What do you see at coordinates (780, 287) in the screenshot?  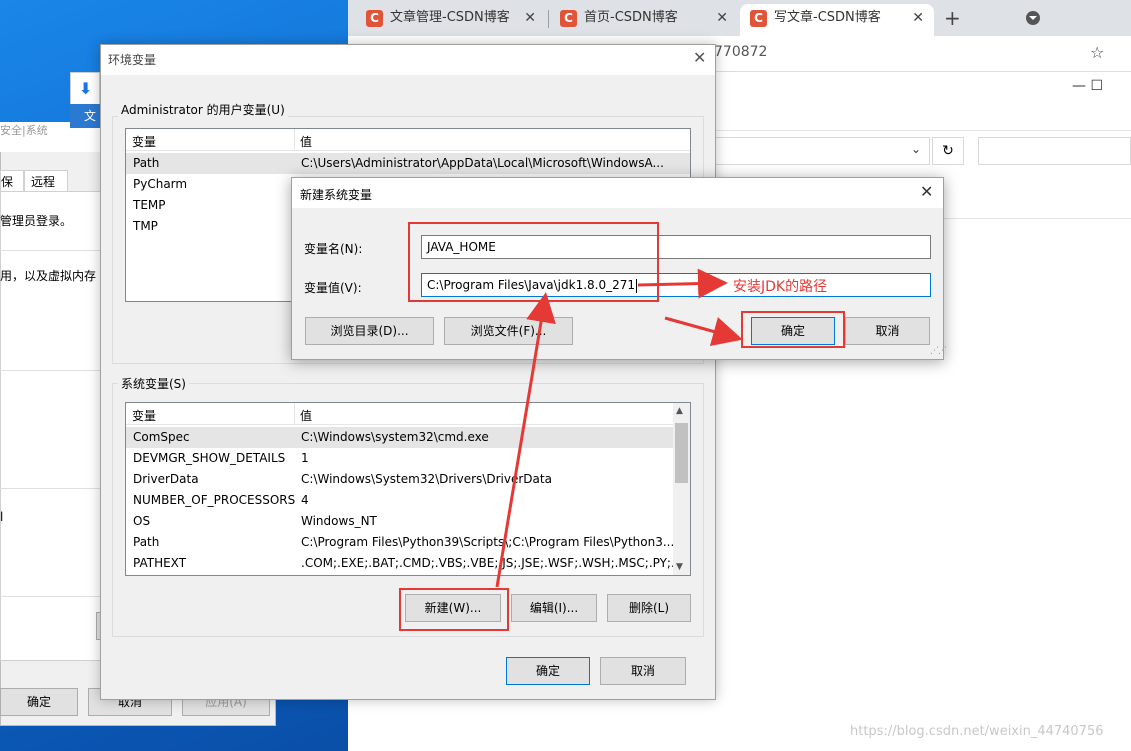 I see `annotation-label: 安装JDK的路径` at bounding box center [780, 287].